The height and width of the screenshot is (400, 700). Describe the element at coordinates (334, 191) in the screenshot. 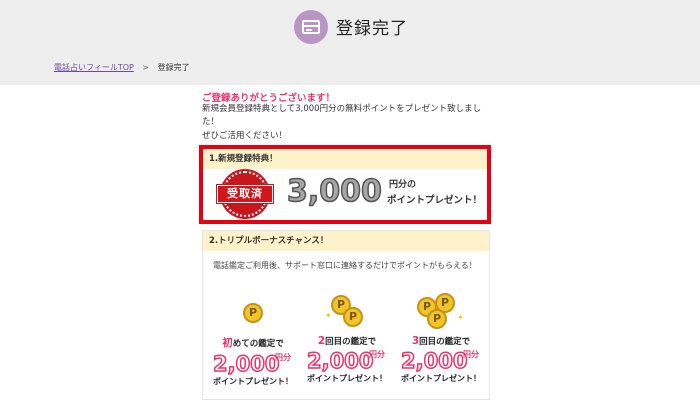

I see `bonus-amount: 3,000` at that location.